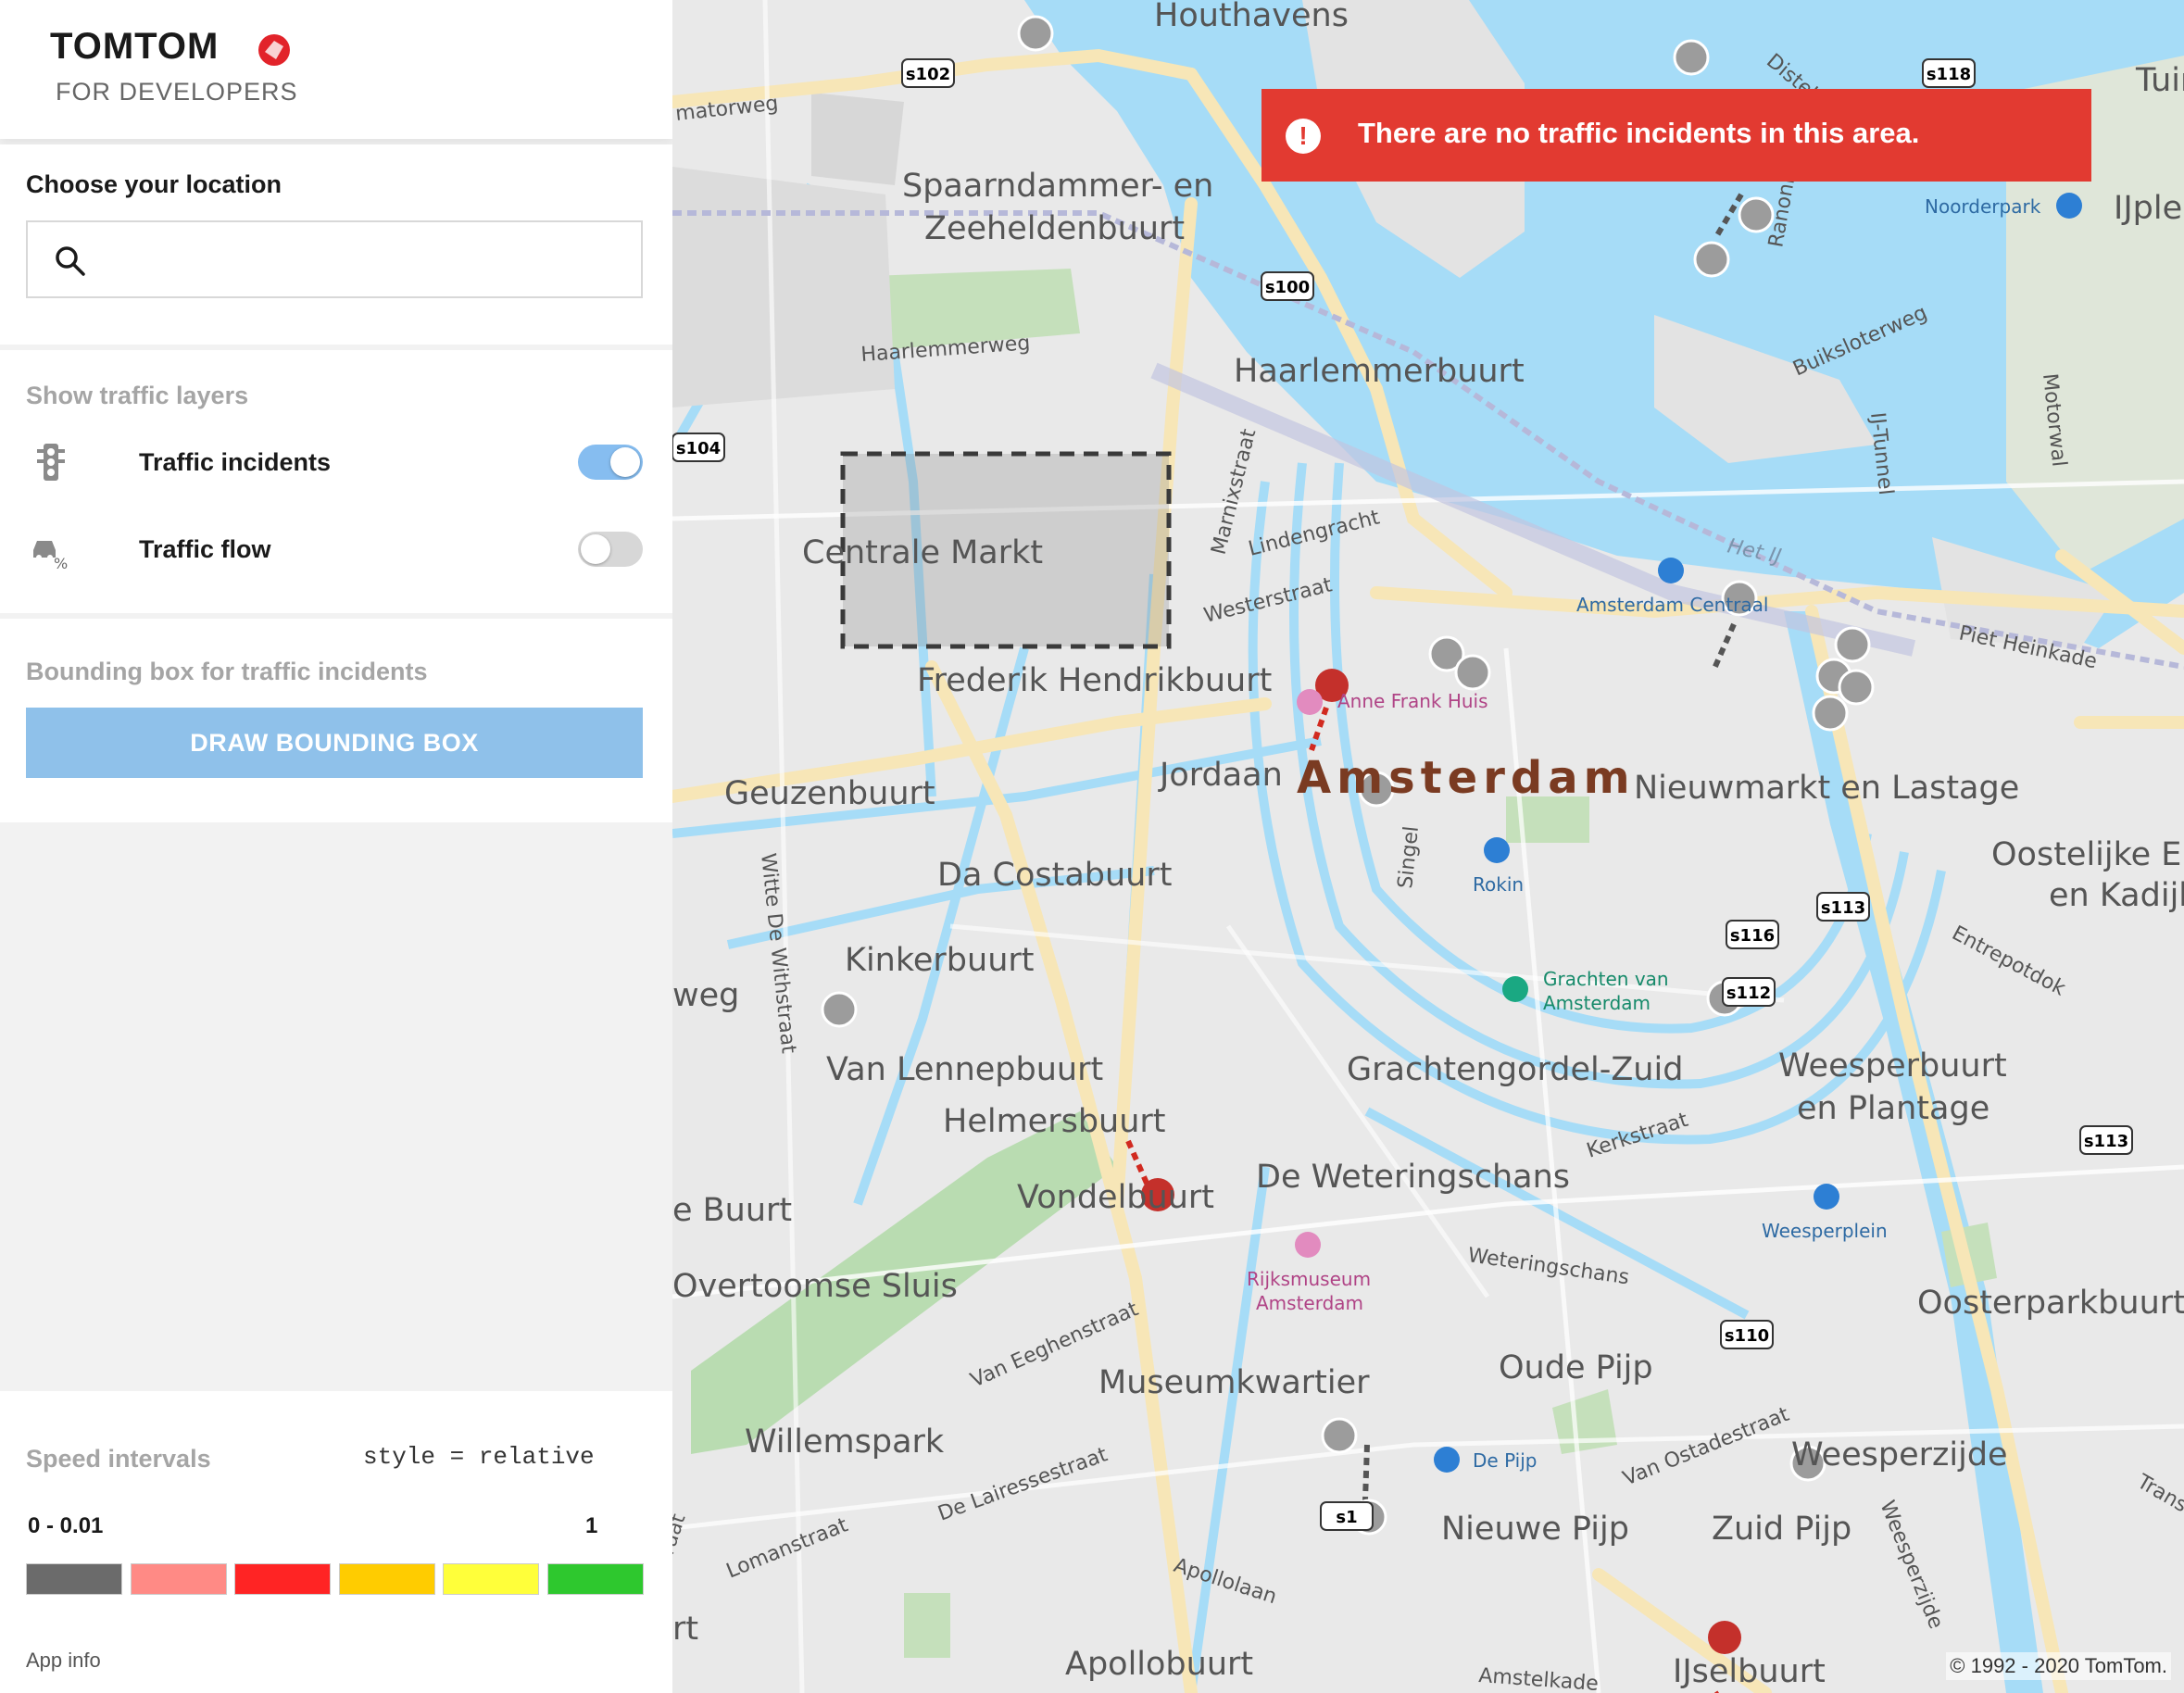  I want to click on district-label: Spaarndammer- en, so click(1057, 186).